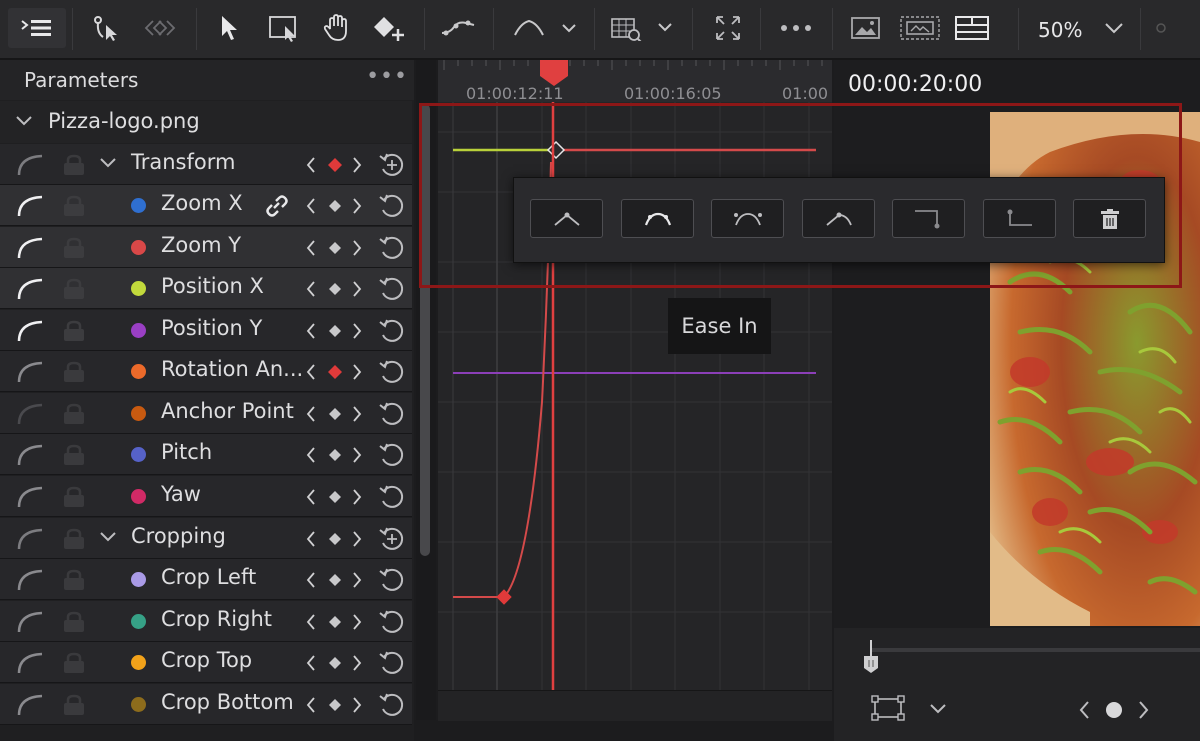 The image size is (1200, 741). Describe the element at coordinates (337, 28) in the screenshot. I see `hand-tool-button` at that location.